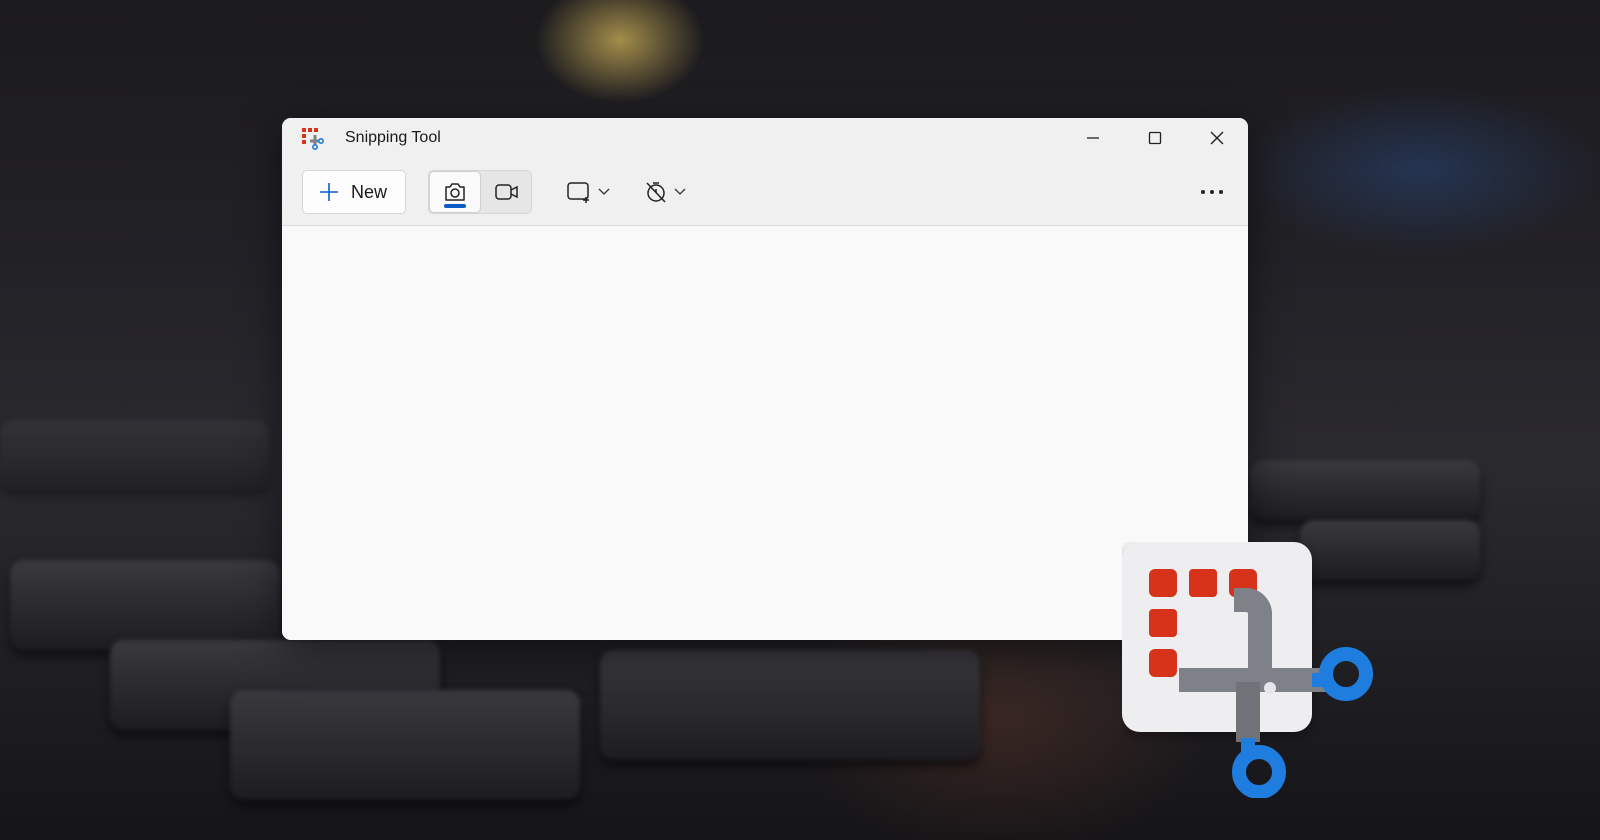  I want to click on close-icon, so click(1217, 138).